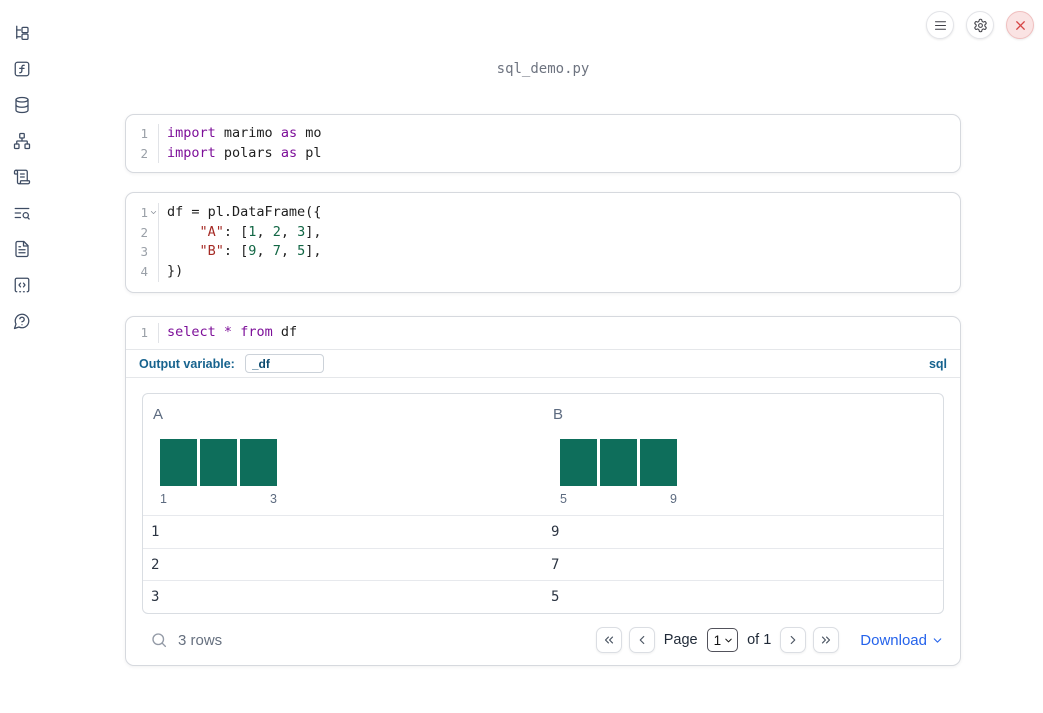 This screenshot has height=713, width=1043. I want to click on code-text: }), so click(559, 272).